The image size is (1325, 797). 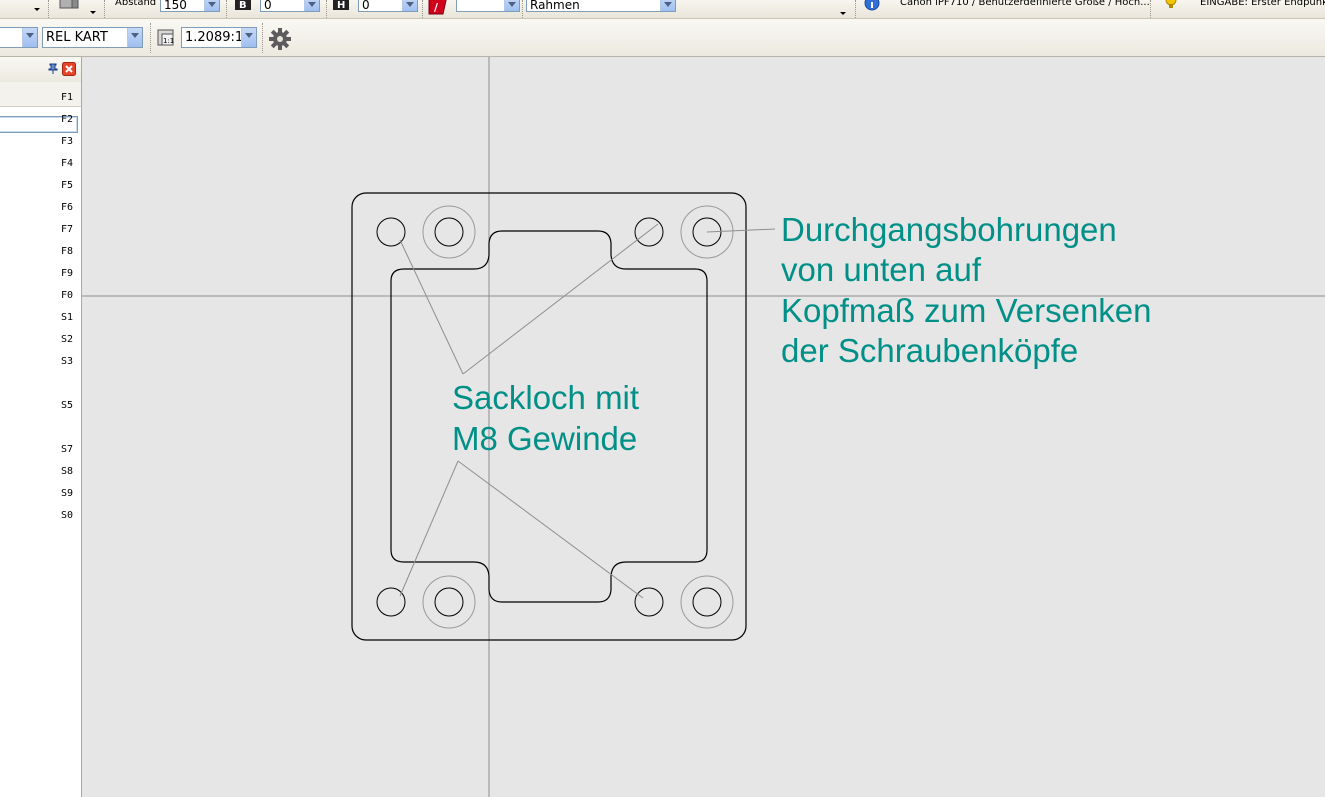 I want to click on coordinate-mode-combo: REL KART, so click(x=92, y=37).